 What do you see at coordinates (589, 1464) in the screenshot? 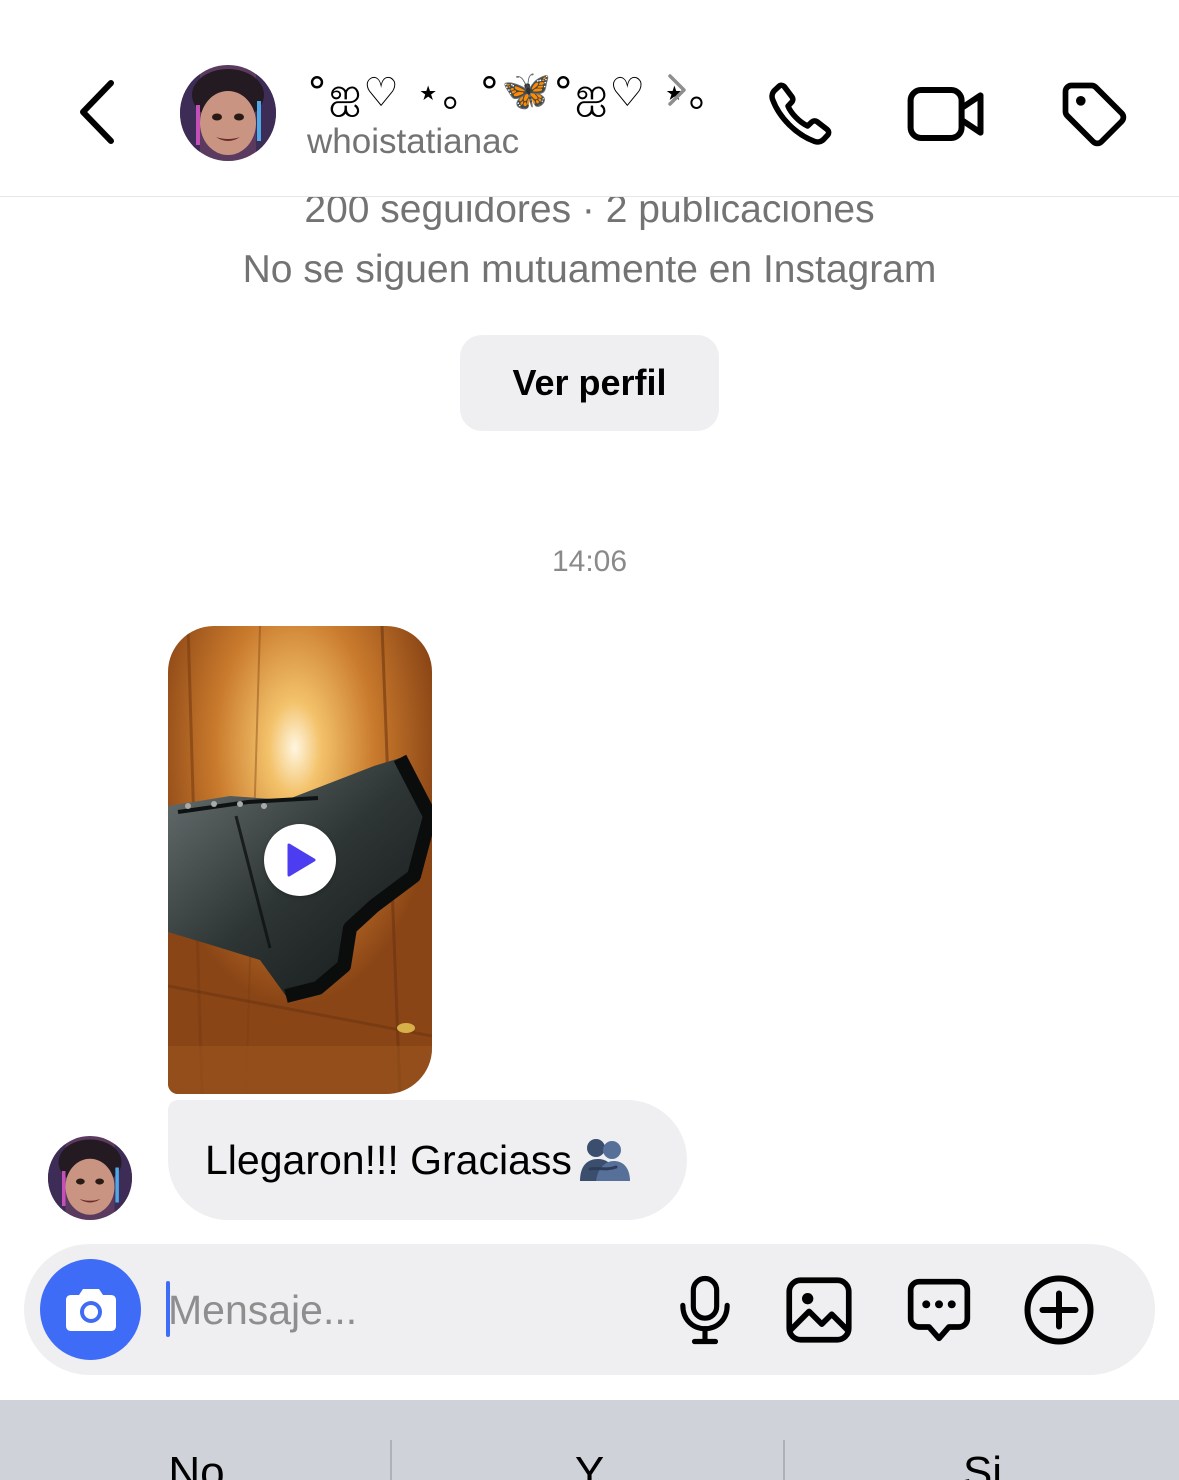
I see `suggestion-2: Y` at bounding box center [589, 1464].